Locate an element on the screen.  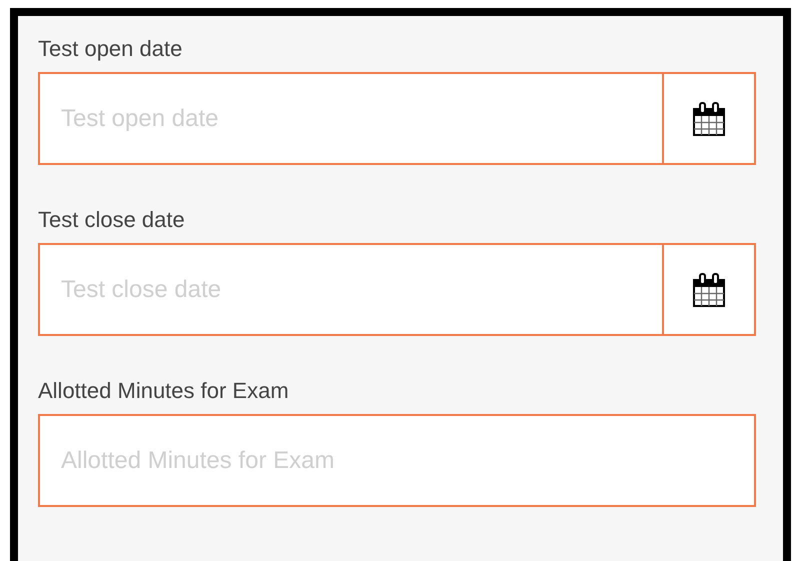
field-label: Test close date is located at coordinates (112, 220).